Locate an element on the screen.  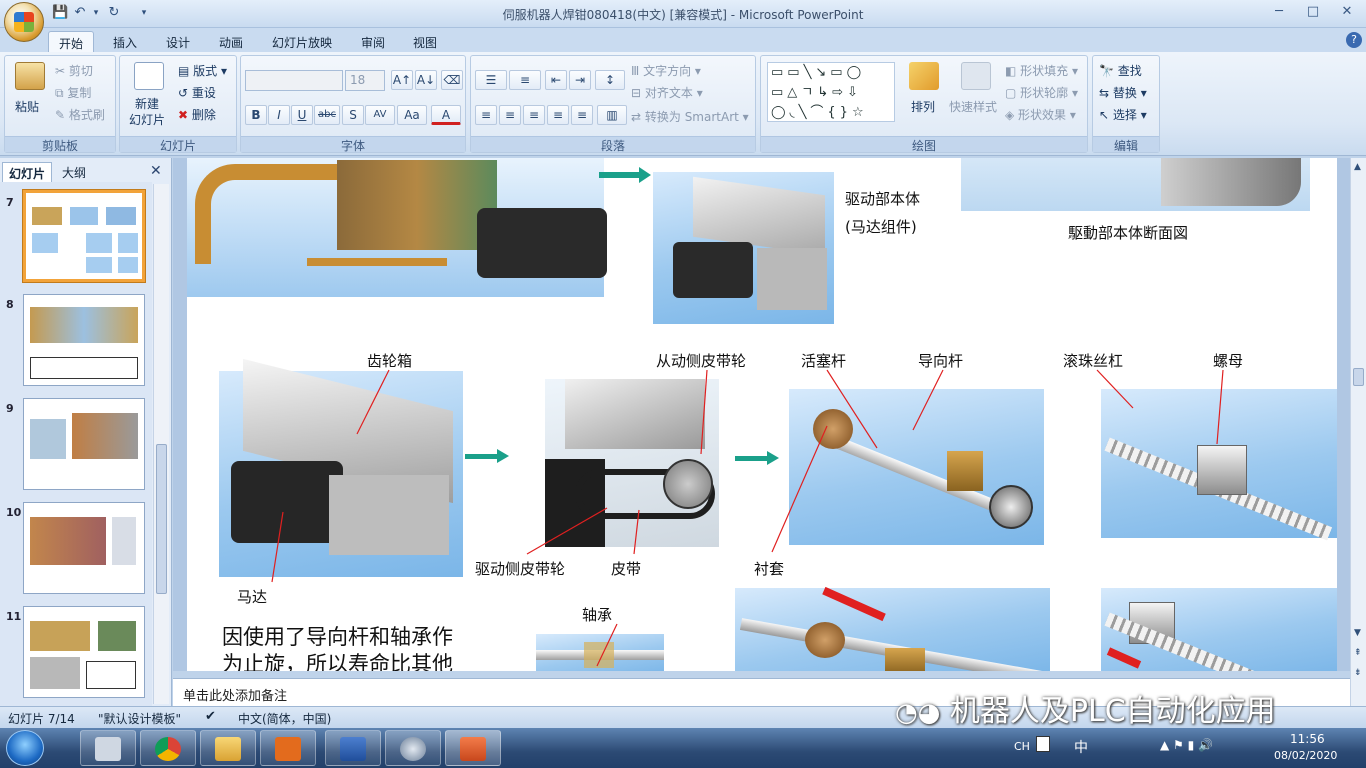
paste-button: 粘贴 is located at coordinates (27, 106).